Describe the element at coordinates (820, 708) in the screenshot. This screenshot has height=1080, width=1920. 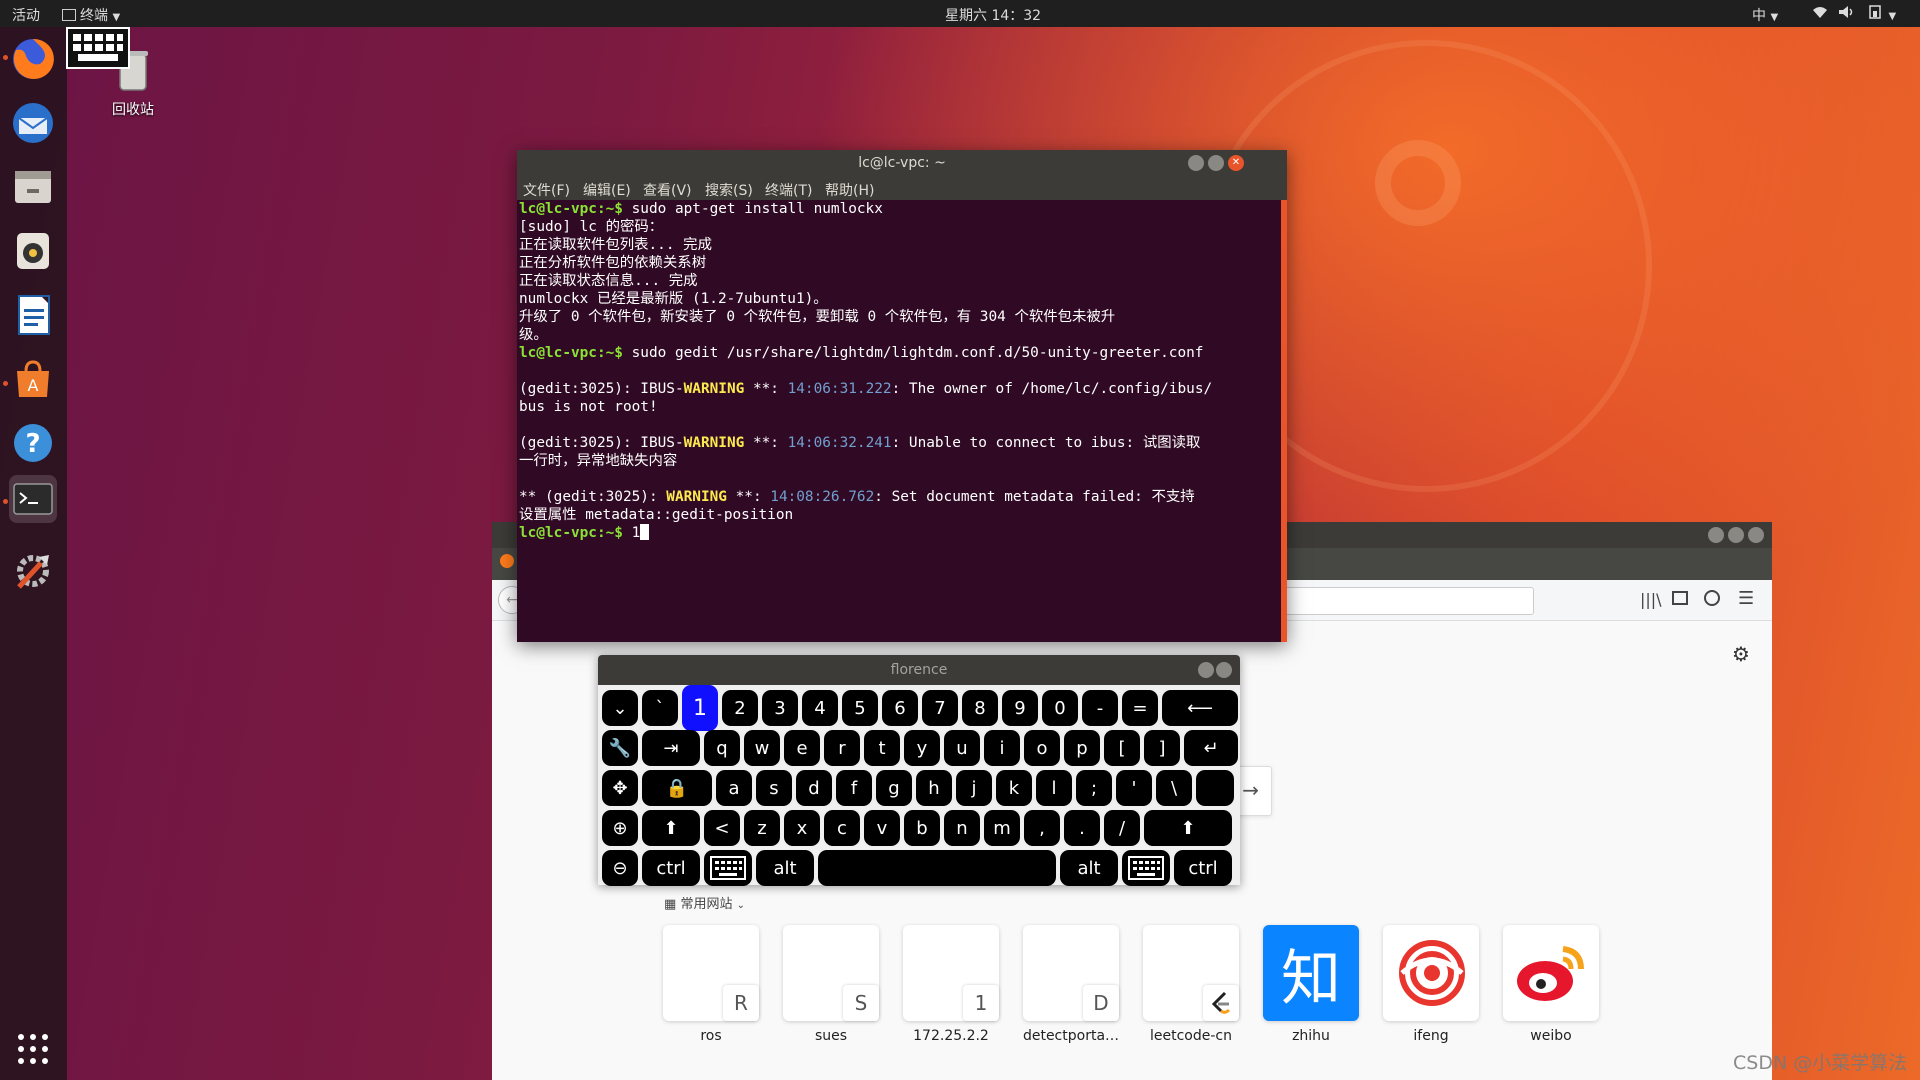
I see `key-4: 4` at that location.